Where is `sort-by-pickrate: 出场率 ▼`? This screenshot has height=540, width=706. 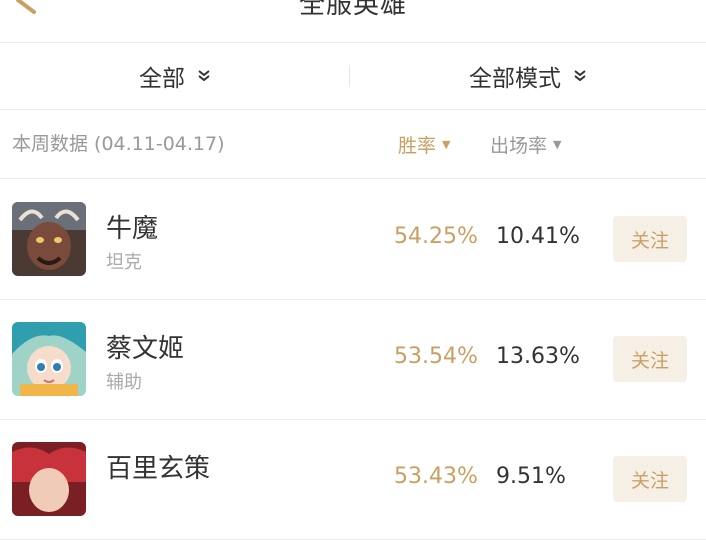 sort-by-pickrate: 出场率 ▼ is located at coordinates (525, 144).